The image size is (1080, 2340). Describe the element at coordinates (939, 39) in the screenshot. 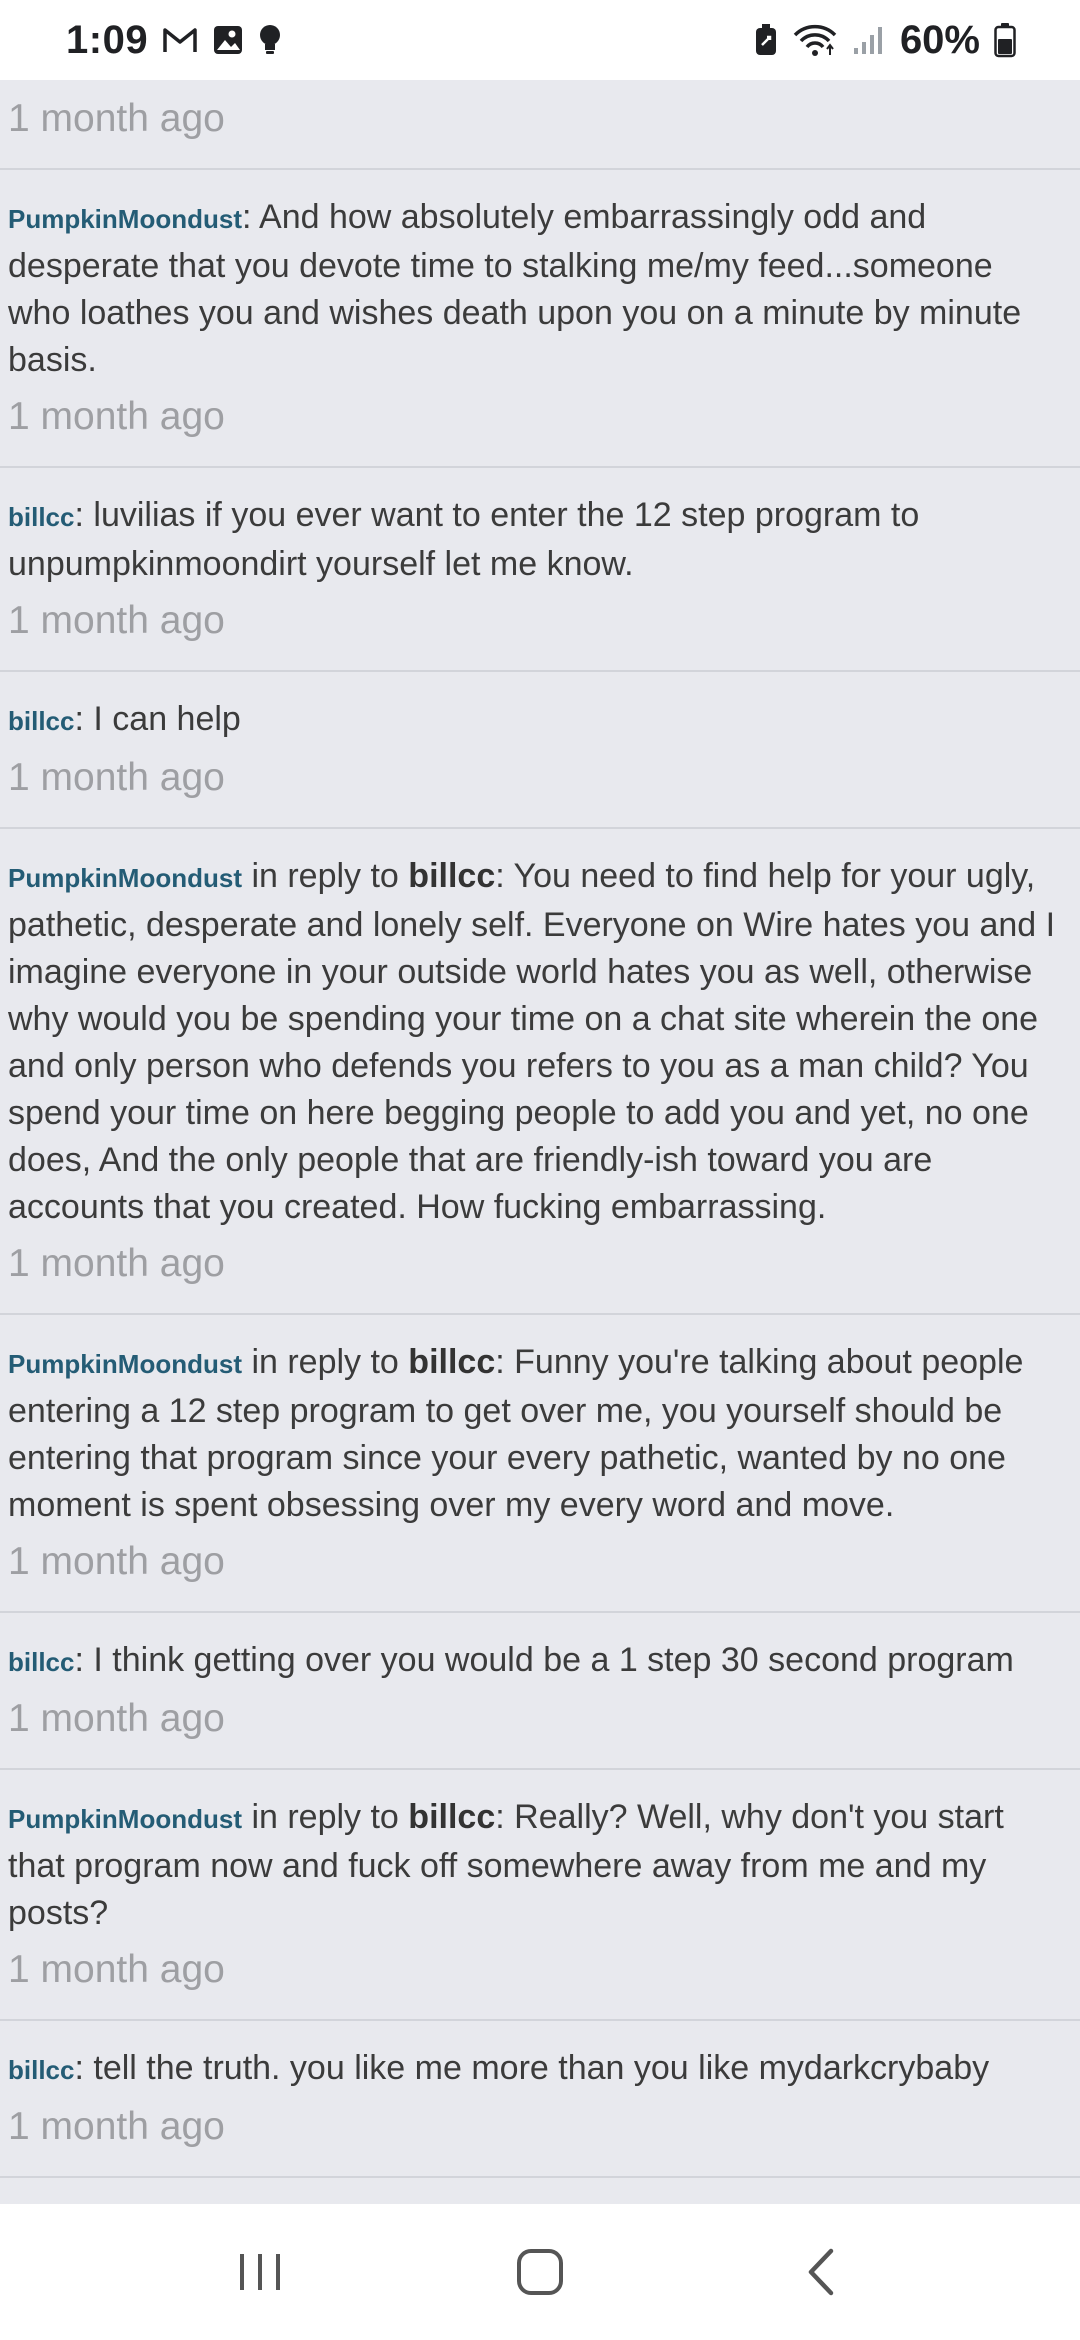

I see `battery-percent: 60%` at that location.